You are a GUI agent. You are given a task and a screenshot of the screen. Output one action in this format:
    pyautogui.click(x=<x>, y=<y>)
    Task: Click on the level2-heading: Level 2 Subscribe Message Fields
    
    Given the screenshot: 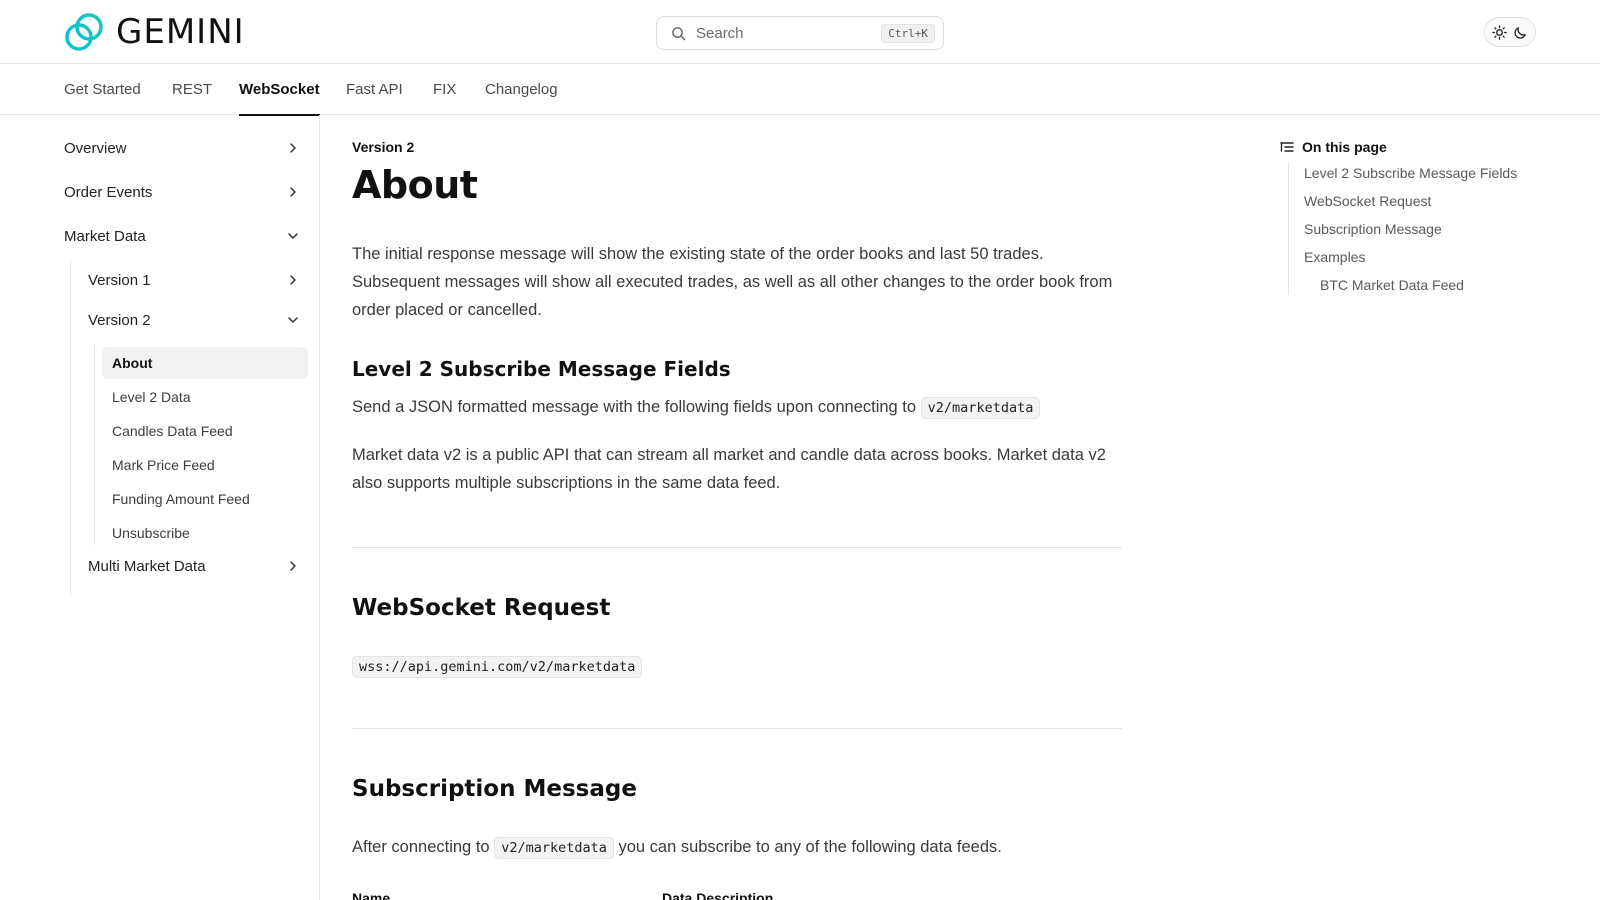 What is the action you would take?
    pyautogui.click(x=541, y=369)
    